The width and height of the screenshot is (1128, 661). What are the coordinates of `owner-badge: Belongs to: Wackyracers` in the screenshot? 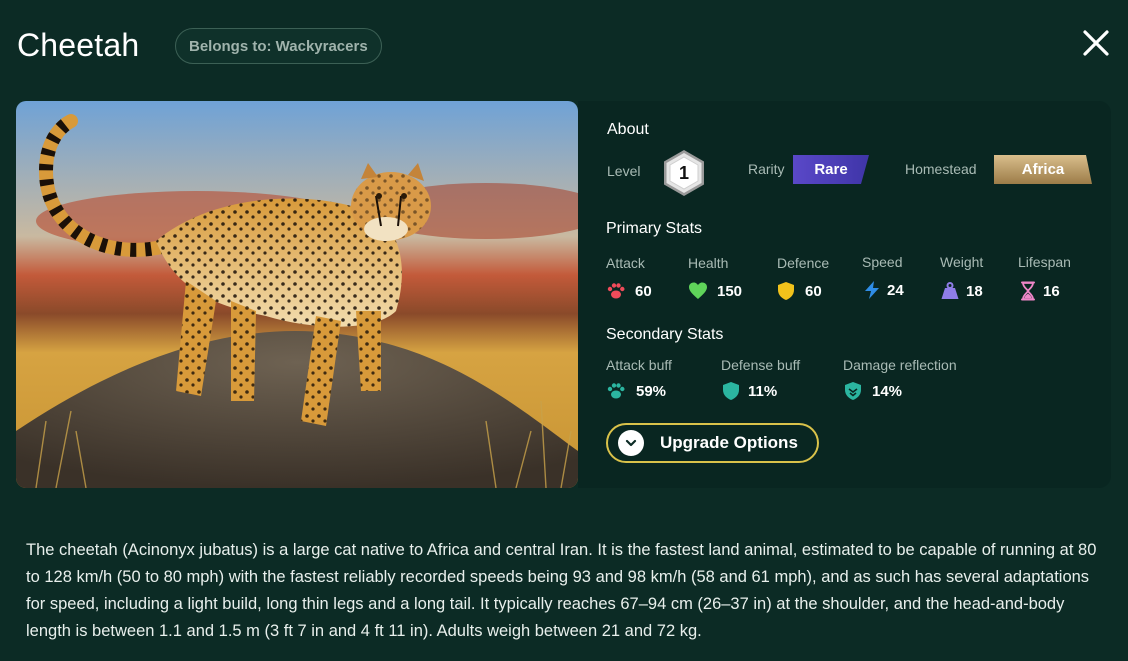 It's located at (278, 46).